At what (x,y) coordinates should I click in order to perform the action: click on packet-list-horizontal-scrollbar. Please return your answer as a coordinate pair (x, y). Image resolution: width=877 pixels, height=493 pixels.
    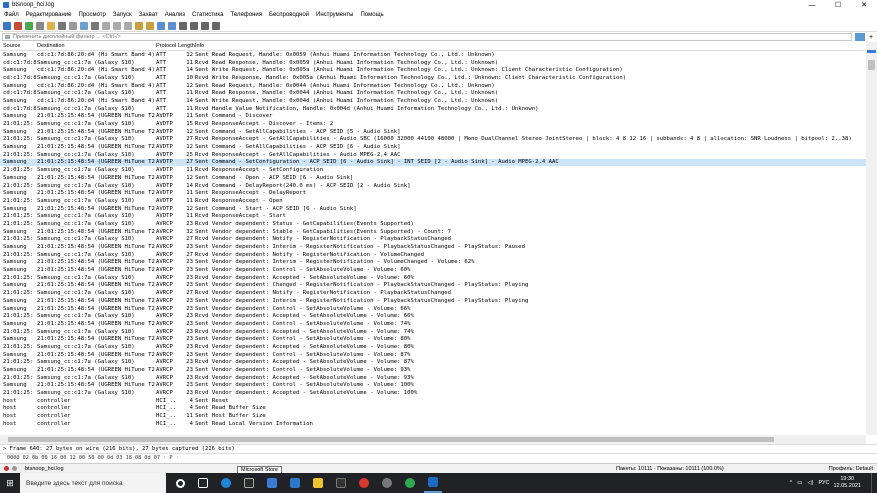
    Looking at the image, I should click on (433, 439).